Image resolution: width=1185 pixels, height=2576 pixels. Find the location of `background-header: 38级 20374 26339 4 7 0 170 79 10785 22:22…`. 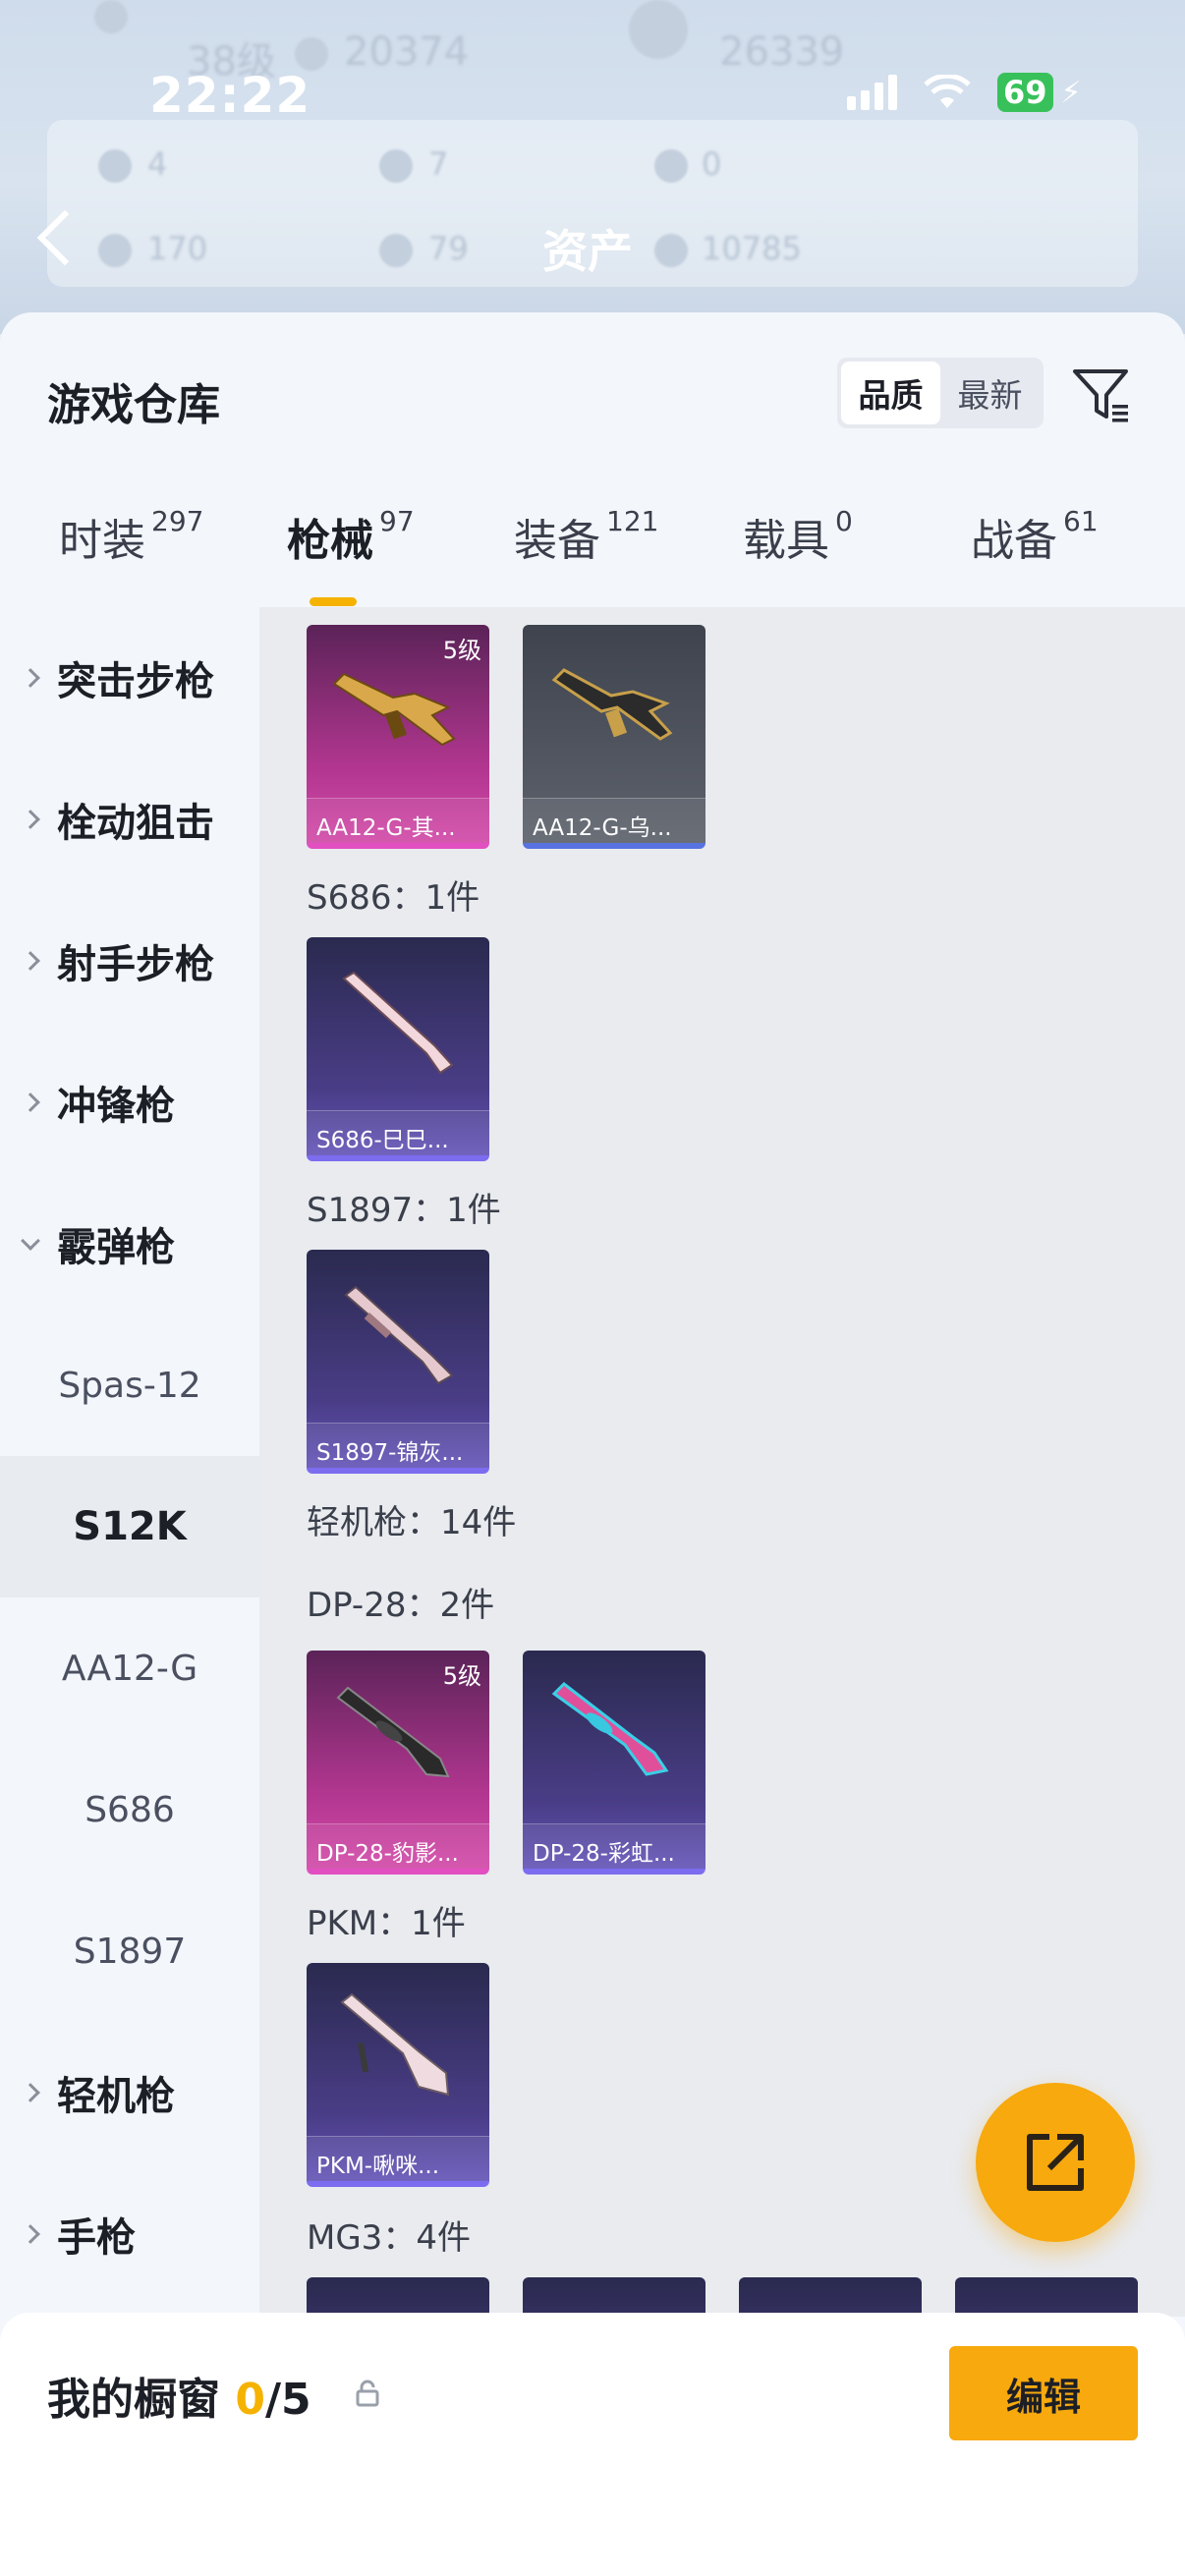

background-header: 38级 20374 26339 4 7 0 170 79 10785 22:22… is located at coordinates (592, 167).